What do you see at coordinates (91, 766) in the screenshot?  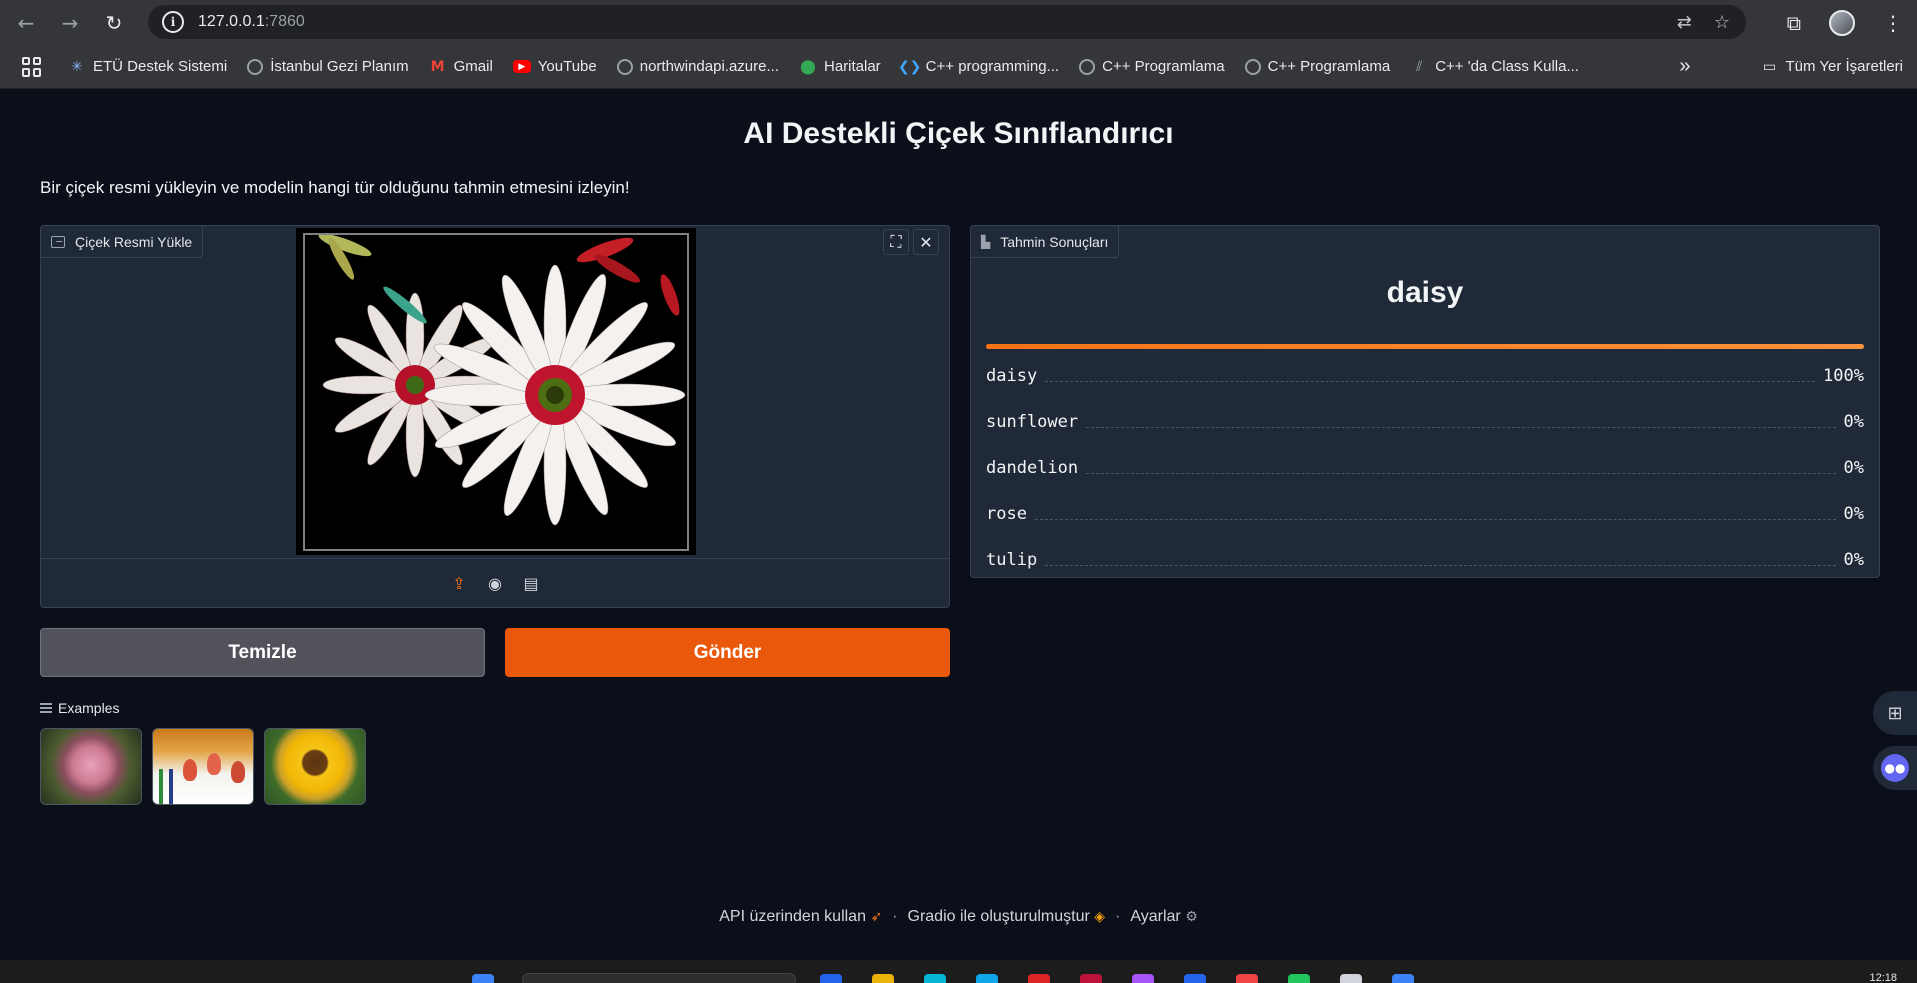 I see `example-rose-thumbnail` at bounding box center [91, 766].